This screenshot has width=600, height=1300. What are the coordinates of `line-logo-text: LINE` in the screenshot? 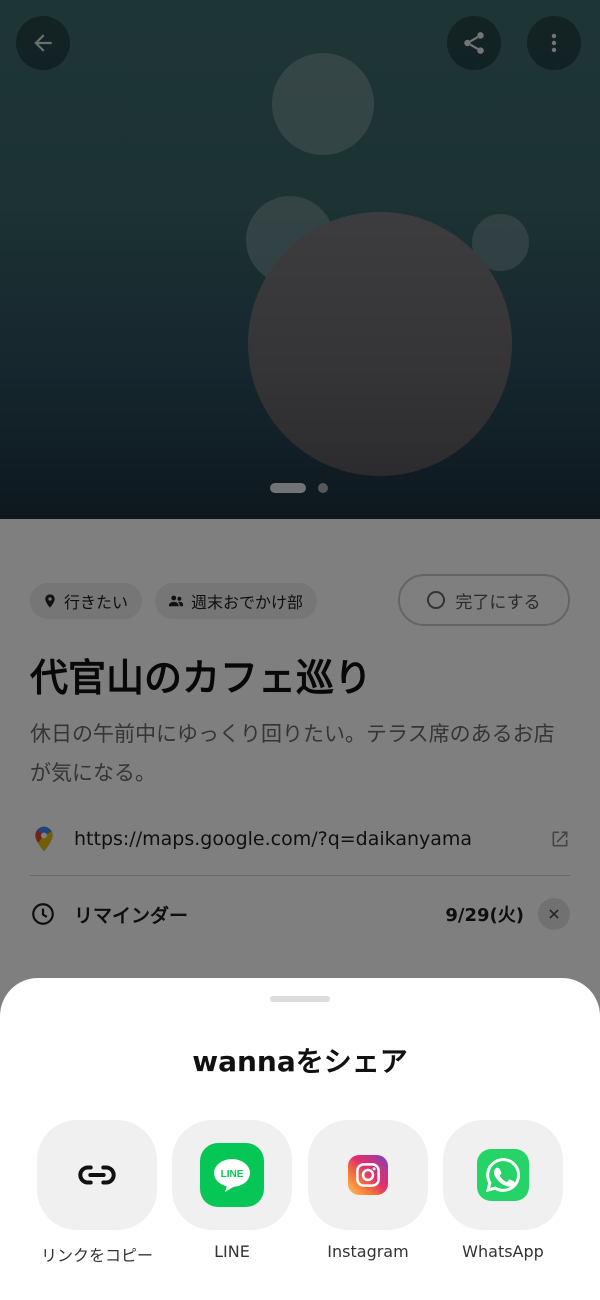 It's located at (232, 1174).